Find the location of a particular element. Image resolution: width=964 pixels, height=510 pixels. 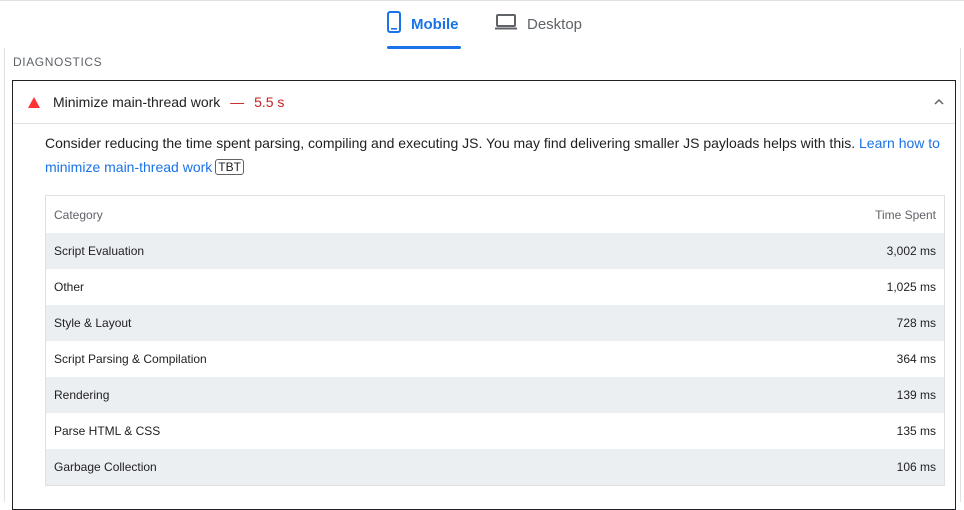

row-time: 3,002 ms is located at coordinates (911, 251).